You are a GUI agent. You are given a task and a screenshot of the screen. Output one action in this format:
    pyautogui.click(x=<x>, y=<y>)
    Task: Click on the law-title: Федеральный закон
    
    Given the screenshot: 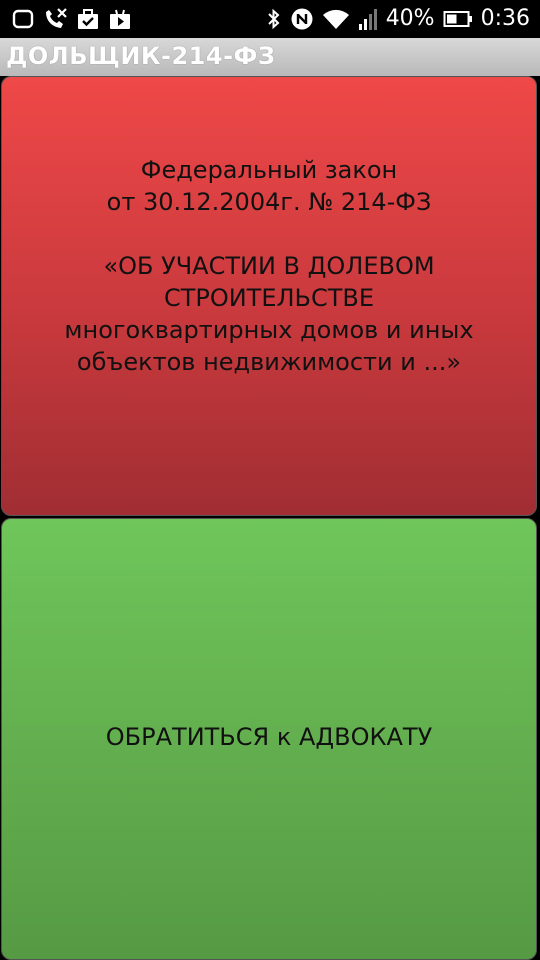 What is the action you would take?
    pyautogui.click(x=269, y=170)
    